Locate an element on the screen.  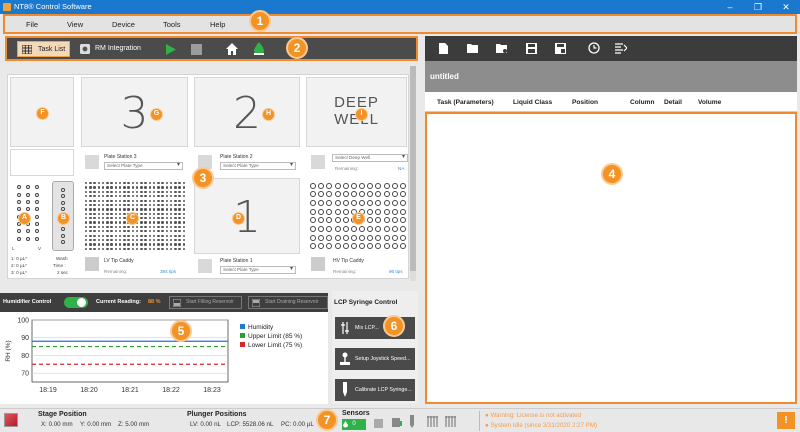
x-tick-label: 18:20 is located at coordinates (89, 390).